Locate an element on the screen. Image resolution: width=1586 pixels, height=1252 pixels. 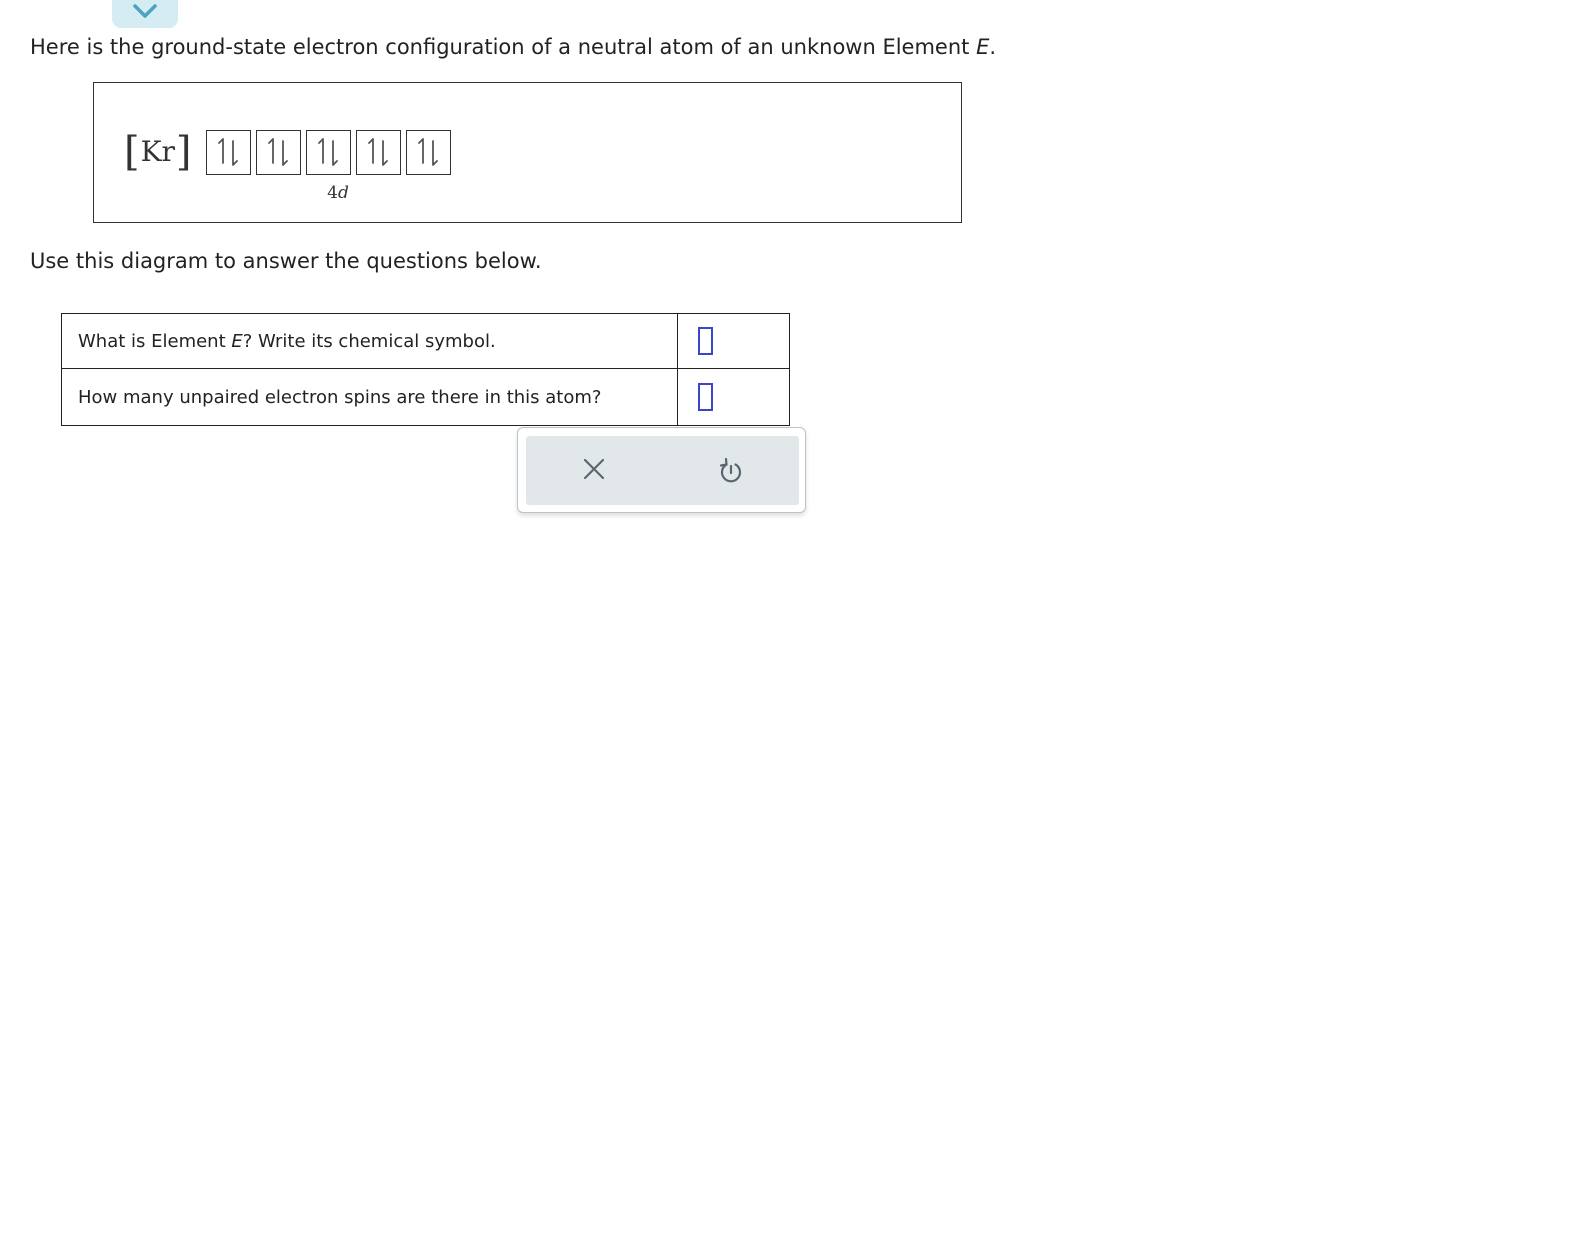
action-button-group is located at coordinates (662, 470).